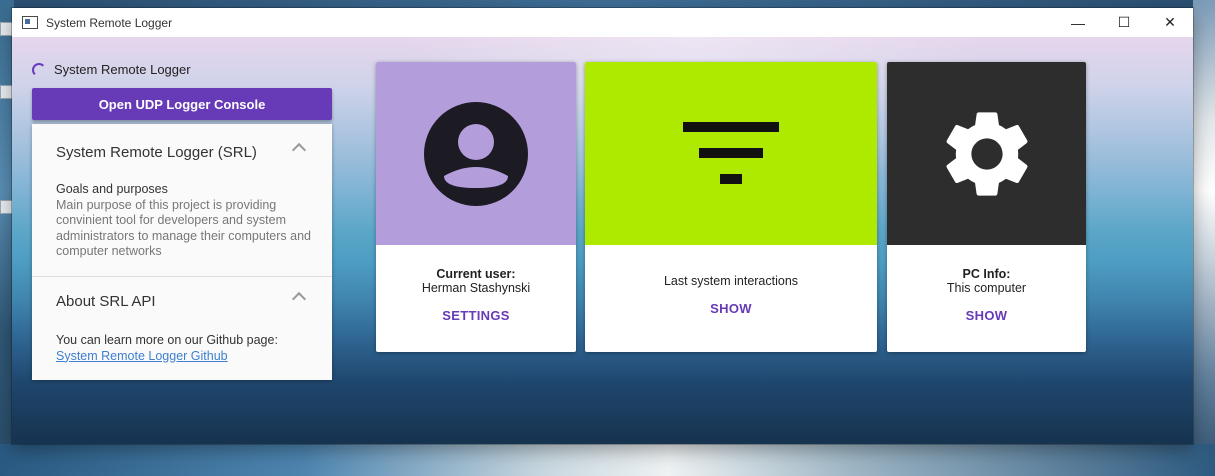 The height and width of the screenshot is (476, 1215). I want to click on pc-info-card: PC Info: This computer SHOW, so click(986, 207).